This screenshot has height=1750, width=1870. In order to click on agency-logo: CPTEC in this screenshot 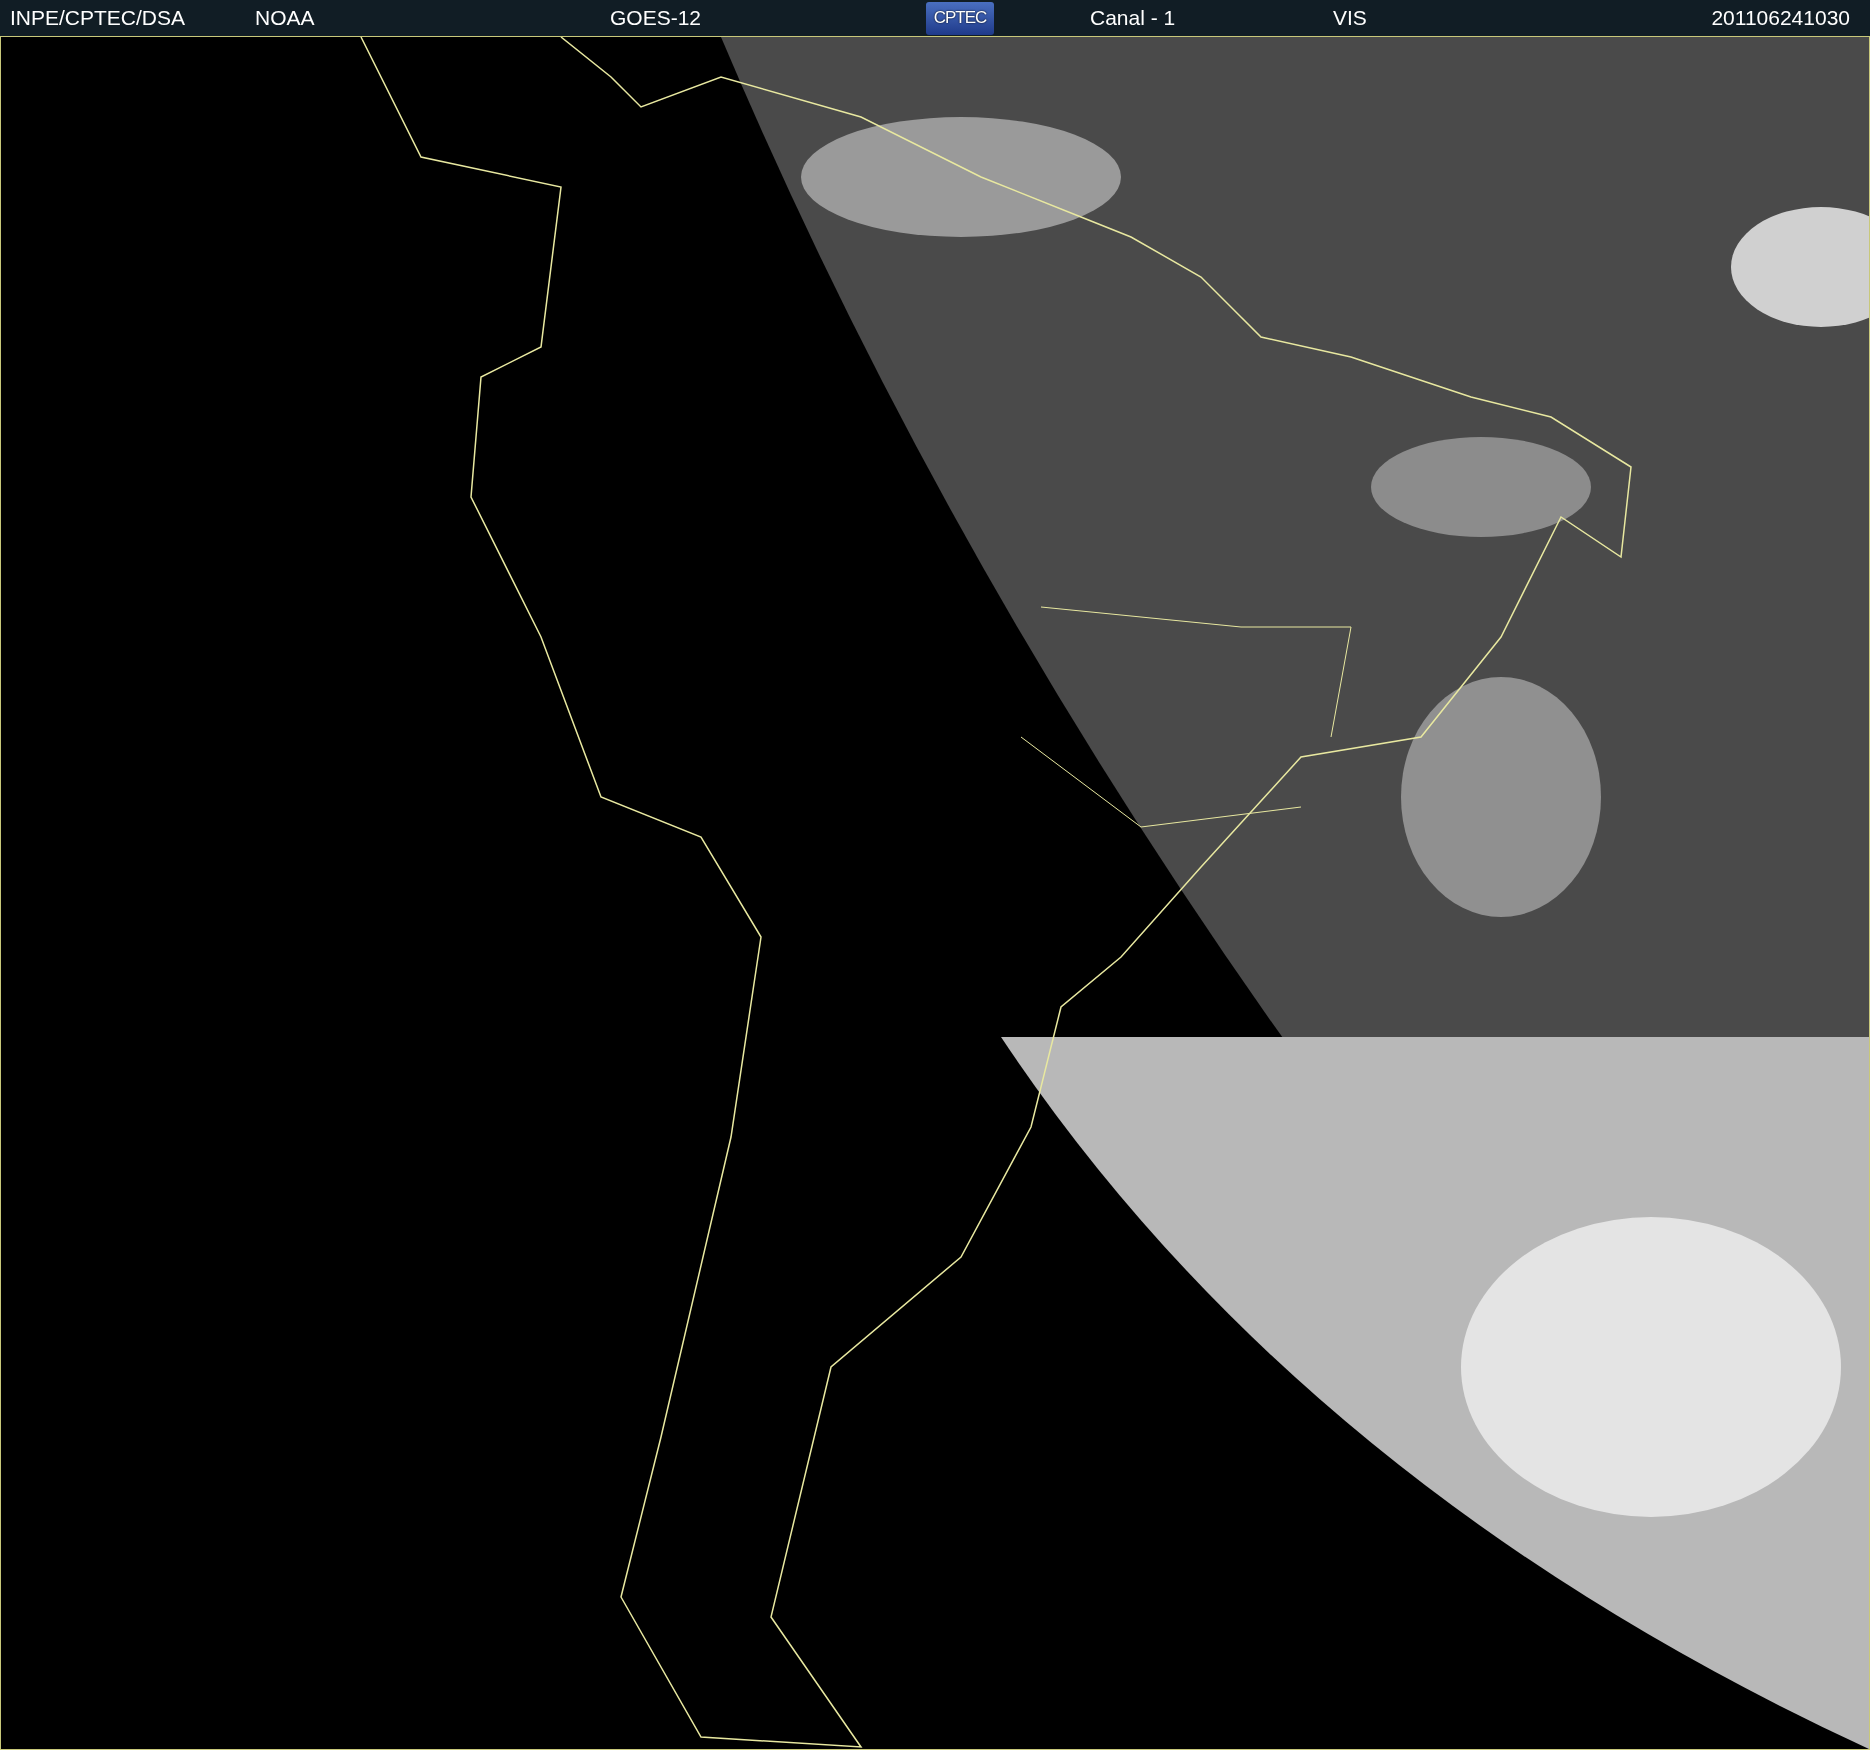, I will do `click(960, 18)`.